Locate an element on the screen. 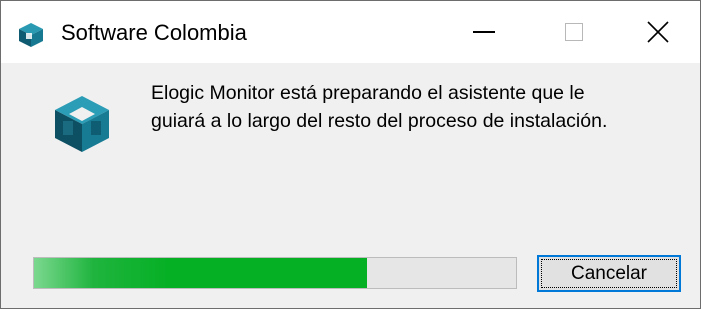  progress-bar is located at coordinates (275, 273).